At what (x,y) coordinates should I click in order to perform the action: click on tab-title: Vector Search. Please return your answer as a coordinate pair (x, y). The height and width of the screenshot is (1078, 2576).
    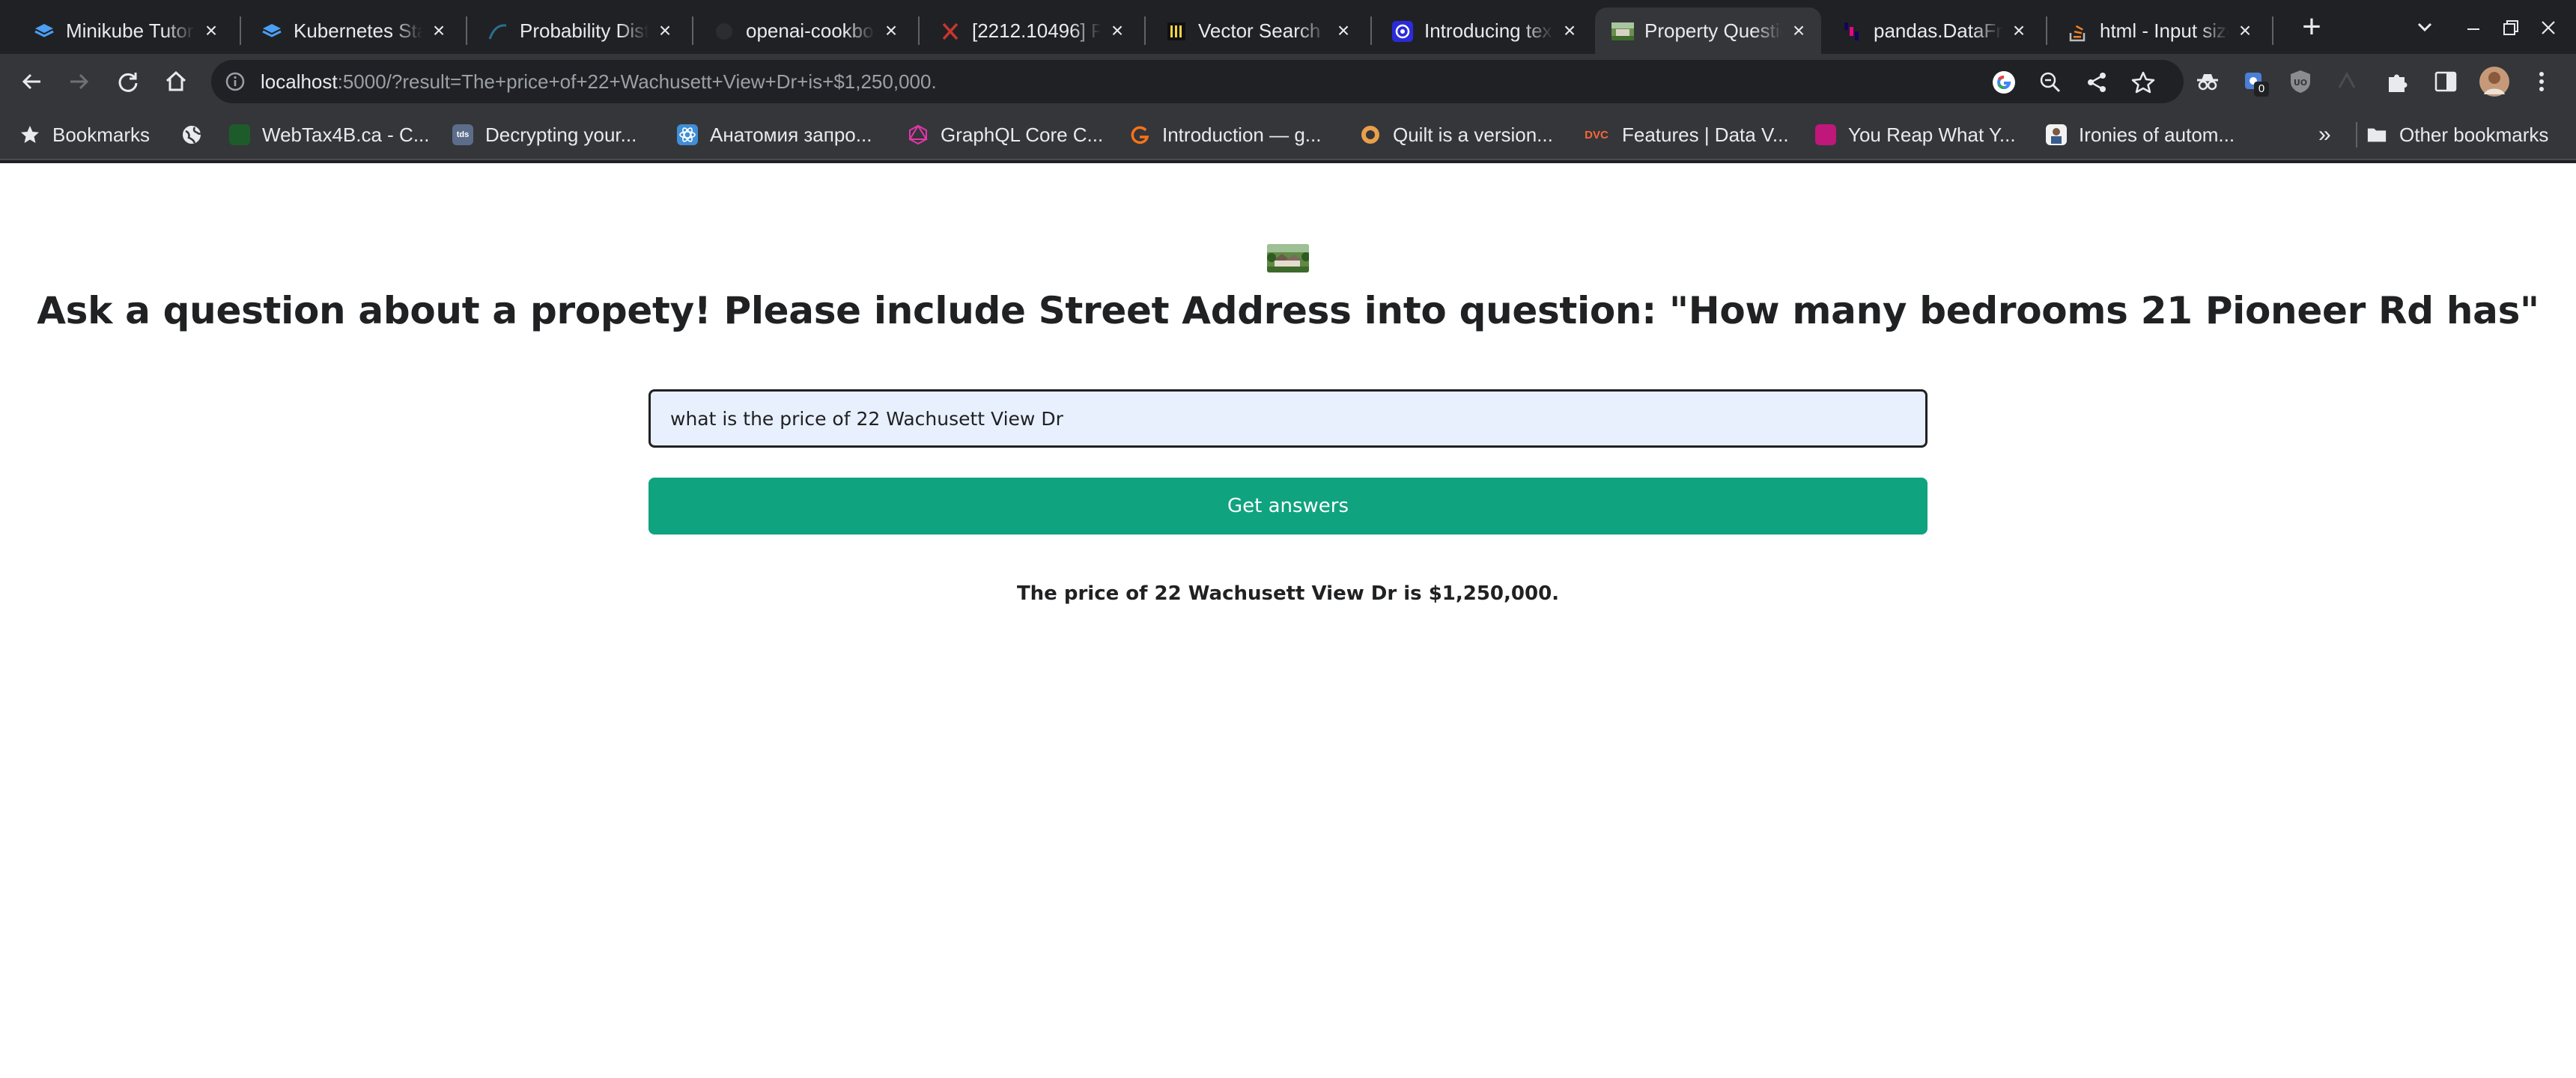
    Looking at the image, I should click on (1262, 30).